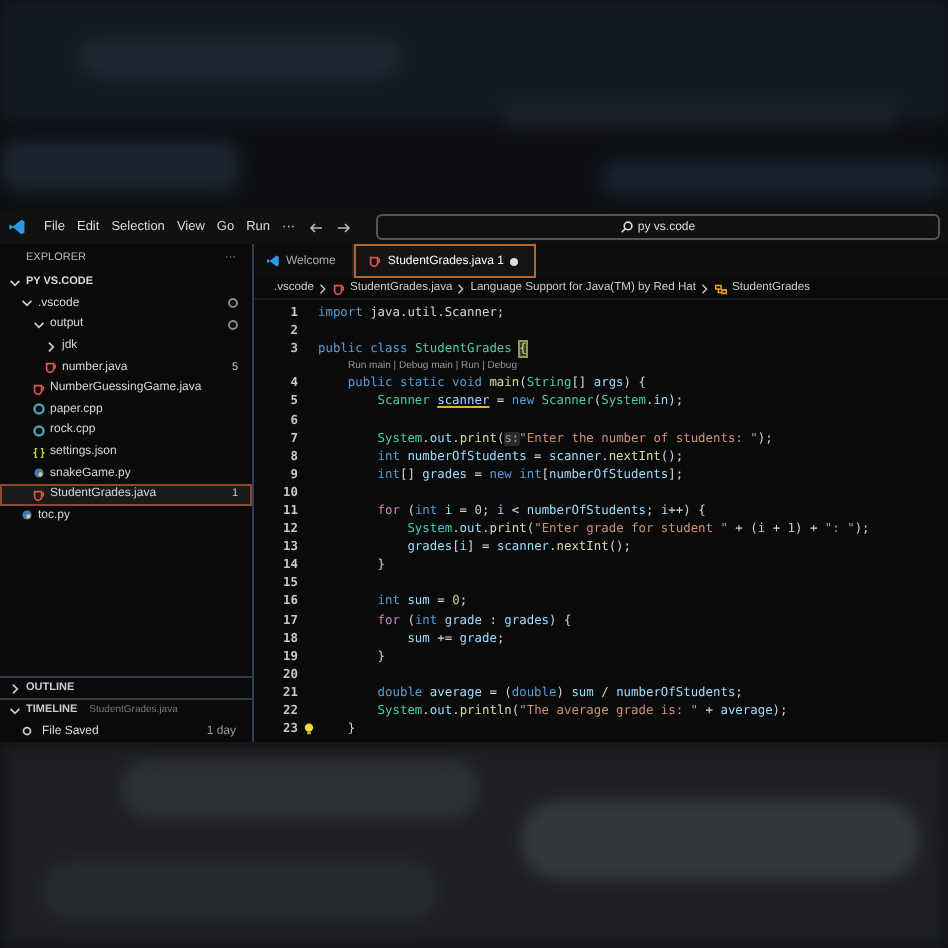 Image resolution: width=948 pixels, height=948 pixels. What do you see at coordinates (626, 227) in the screenshot?
I see `search-icon` at bounding box center [626, 227].